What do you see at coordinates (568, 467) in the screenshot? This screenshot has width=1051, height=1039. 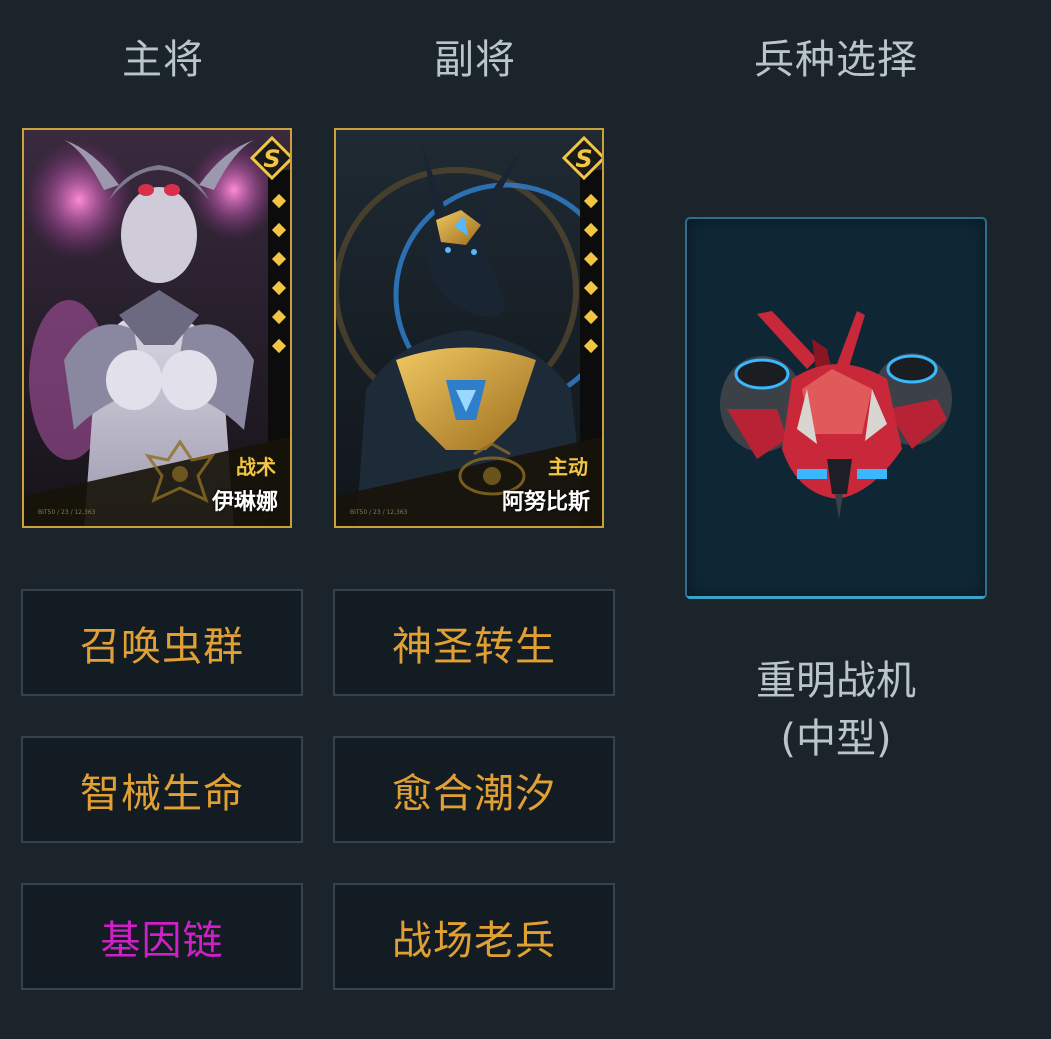 I see `hero-type-label: 主动` at bounding box center [568, 467].